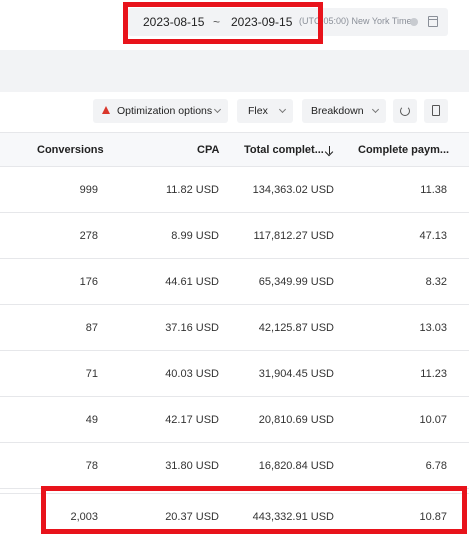 This screenshot has width=469, height=535. I want to click on cell-conversions: 71, so click(91, 374).